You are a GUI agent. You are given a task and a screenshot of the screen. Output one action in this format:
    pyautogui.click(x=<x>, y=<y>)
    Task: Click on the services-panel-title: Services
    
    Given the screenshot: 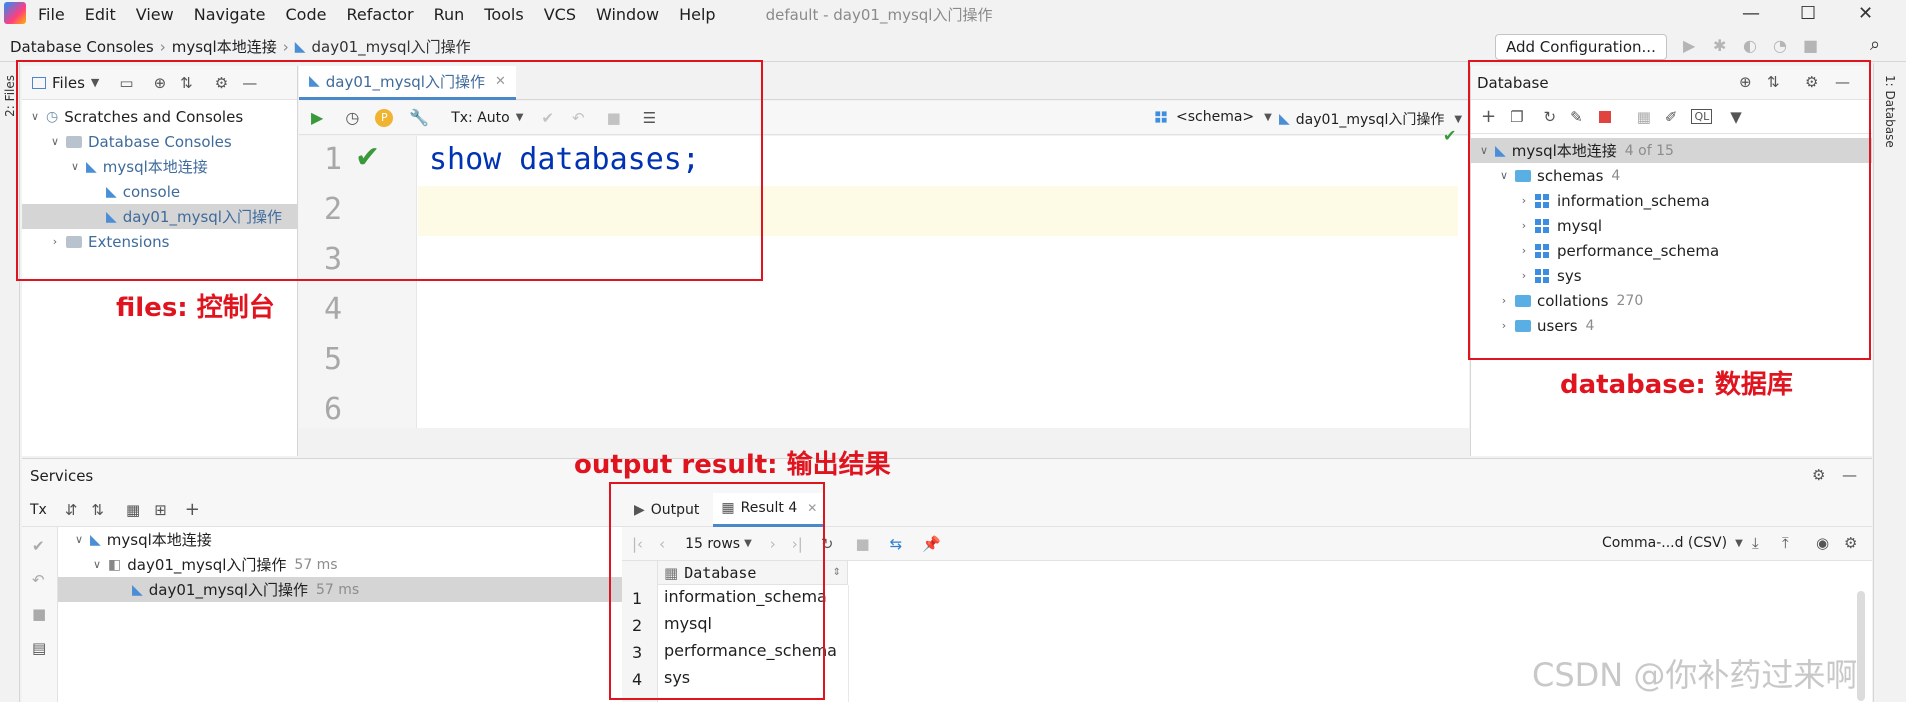 What is the action you would take?
    pyautogui.click(x=62, y=476)
    